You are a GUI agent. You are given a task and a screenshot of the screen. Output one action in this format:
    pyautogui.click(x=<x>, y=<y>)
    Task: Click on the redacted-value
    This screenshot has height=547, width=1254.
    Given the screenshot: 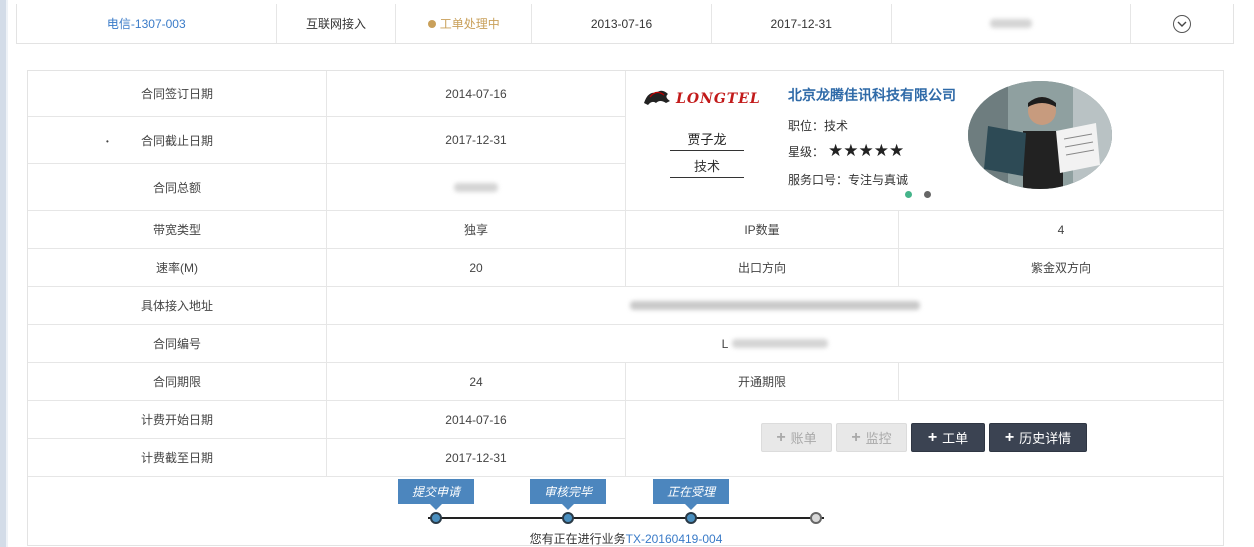 What is the action you would take?
    pyautogui.click(x=1010, y=23)
    